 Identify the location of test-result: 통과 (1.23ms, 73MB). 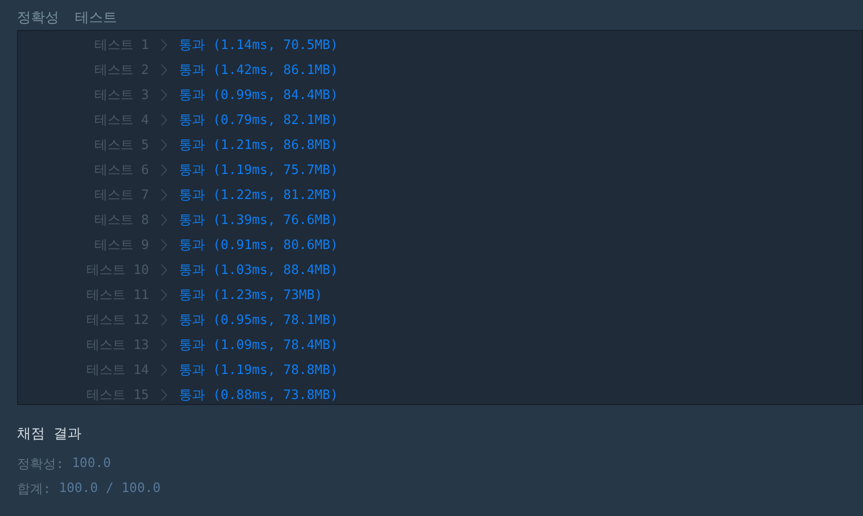
(250, 295).